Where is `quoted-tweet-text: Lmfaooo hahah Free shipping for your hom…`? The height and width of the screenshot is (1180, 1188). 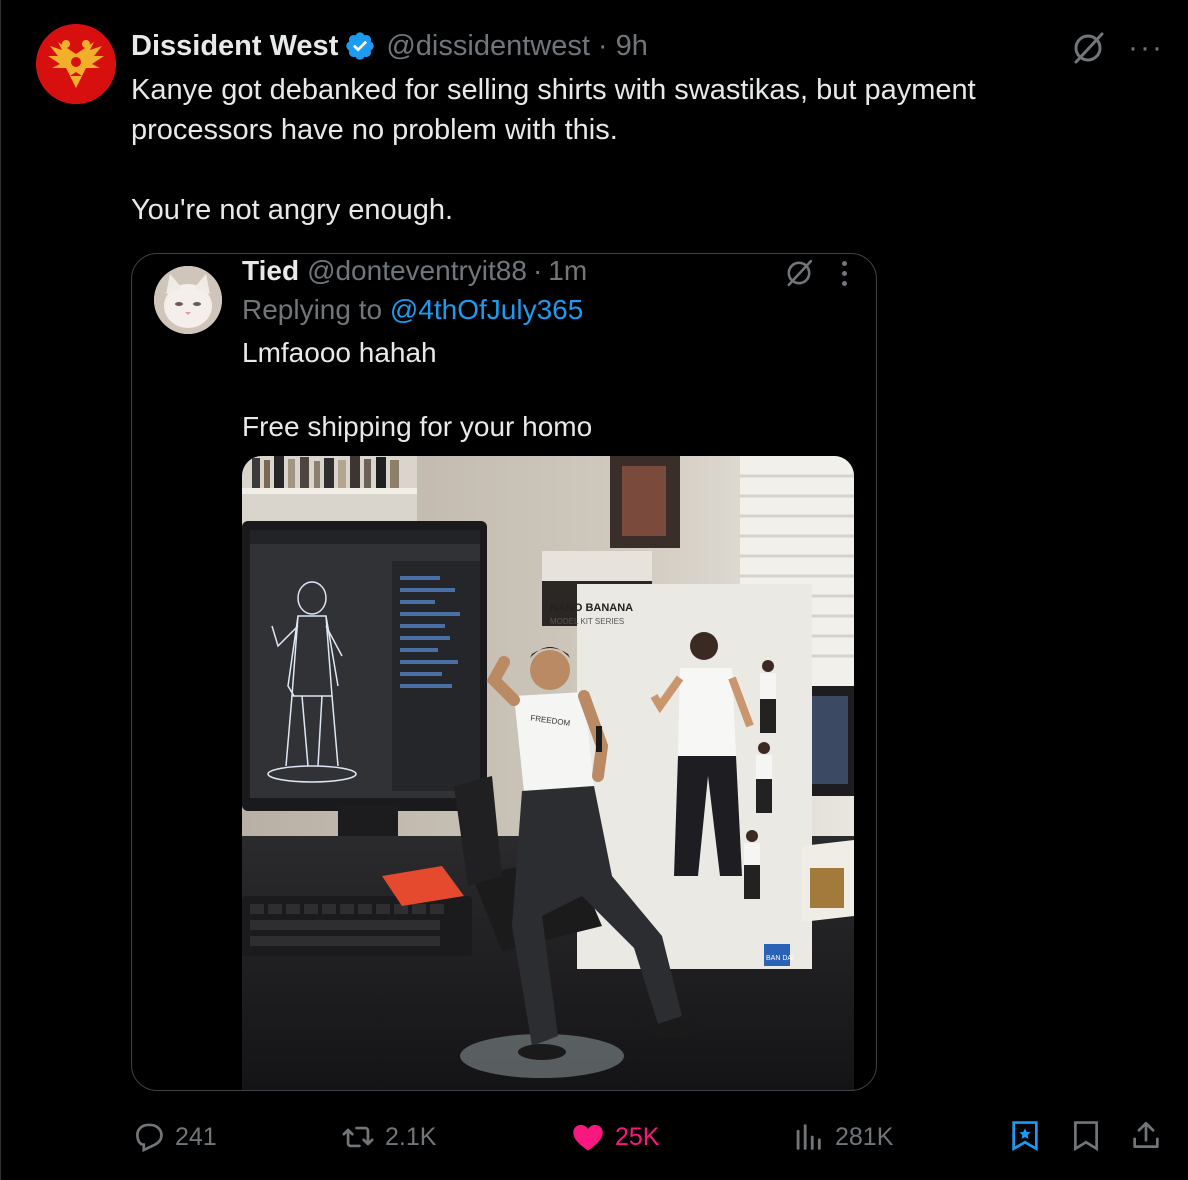 quoted-tweet-text: Lmfaooo hahah Free shipping for your hom… is located at coordinates (542, 390).